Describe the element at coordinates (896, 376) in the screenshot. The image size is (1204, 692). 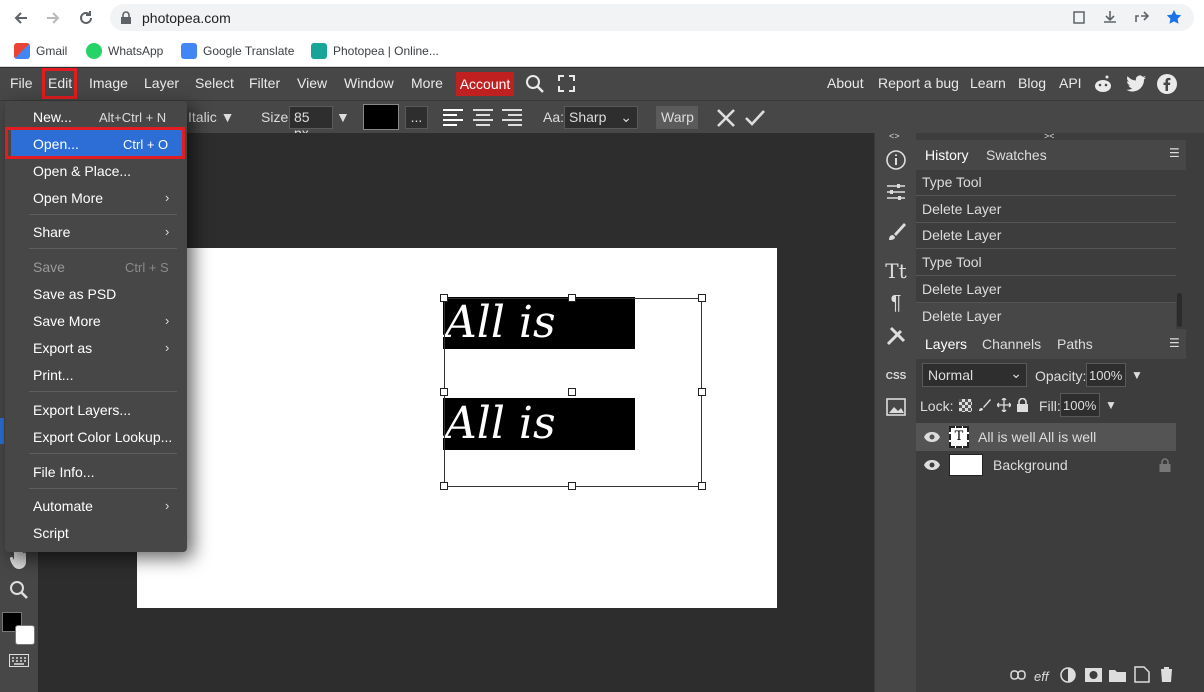
I see `css-icon: CSS` at that location.